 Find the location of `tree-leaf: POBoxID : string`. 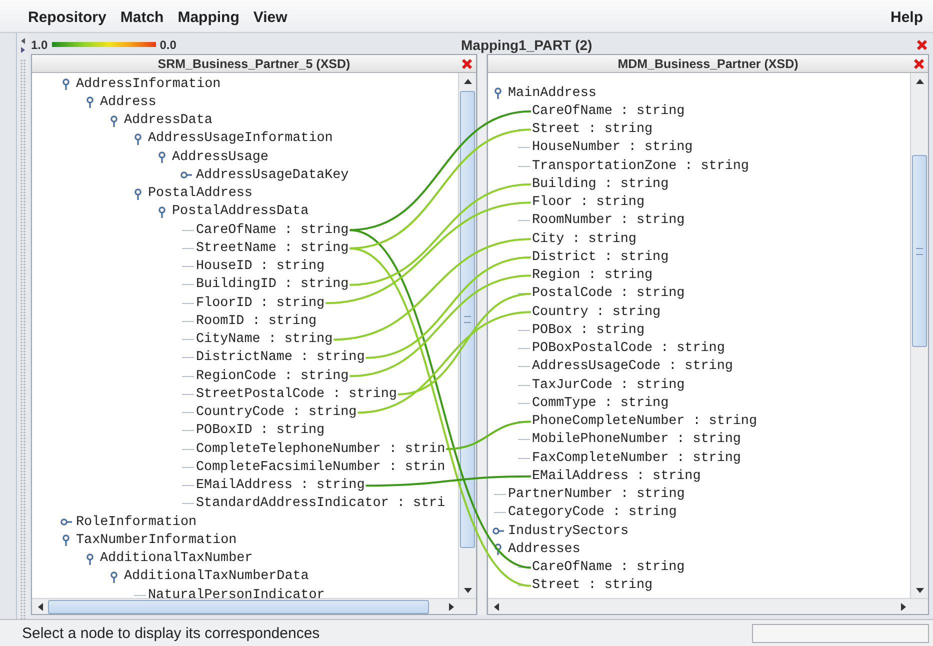

tree-leaf: POBoxID : string is located at coordinates (260, 430).